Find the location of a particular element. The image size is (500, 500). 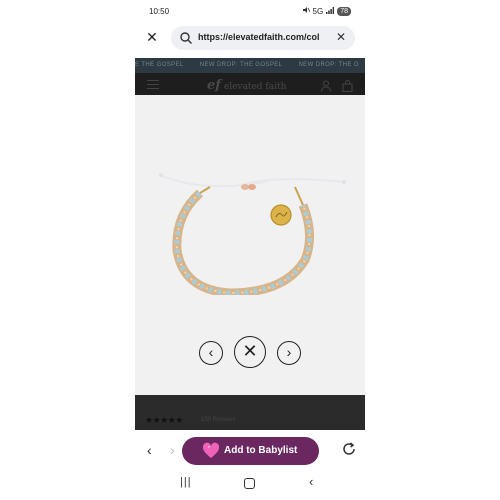

cart-icon is located at coordinates (347, 85).